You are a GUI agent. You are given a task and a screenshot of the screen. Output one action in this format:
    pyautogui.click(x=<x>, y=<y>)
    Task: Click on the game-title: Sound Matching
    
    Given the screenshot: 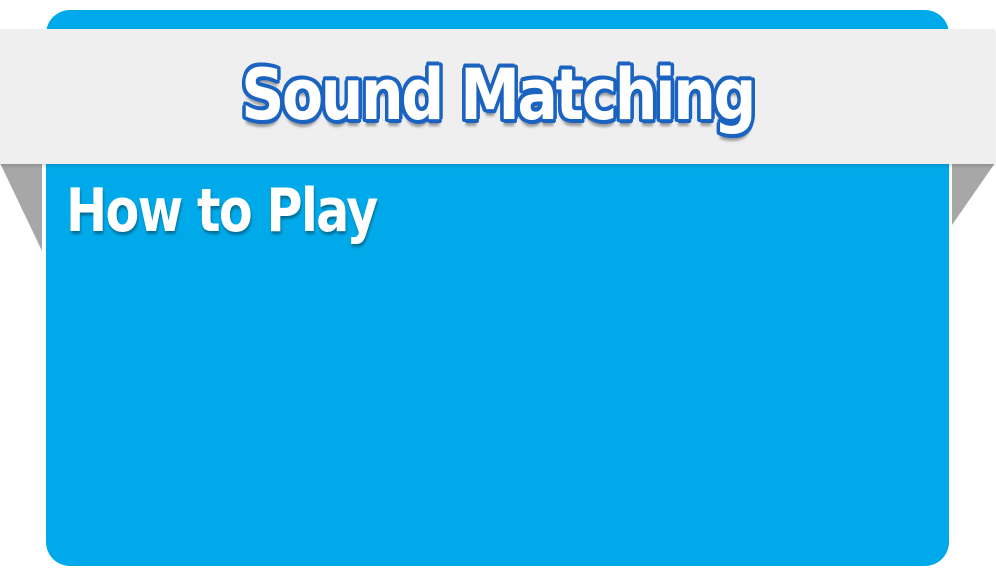 What is the action you would take?
    pyautogui.click(x=498, y=94)
    